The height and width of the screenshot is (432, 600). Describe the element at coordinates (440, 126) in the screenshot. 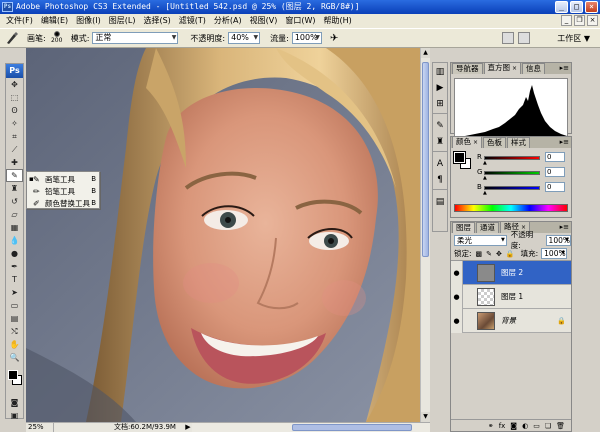

I see `brushes-panel-icon: ✎` at that location.